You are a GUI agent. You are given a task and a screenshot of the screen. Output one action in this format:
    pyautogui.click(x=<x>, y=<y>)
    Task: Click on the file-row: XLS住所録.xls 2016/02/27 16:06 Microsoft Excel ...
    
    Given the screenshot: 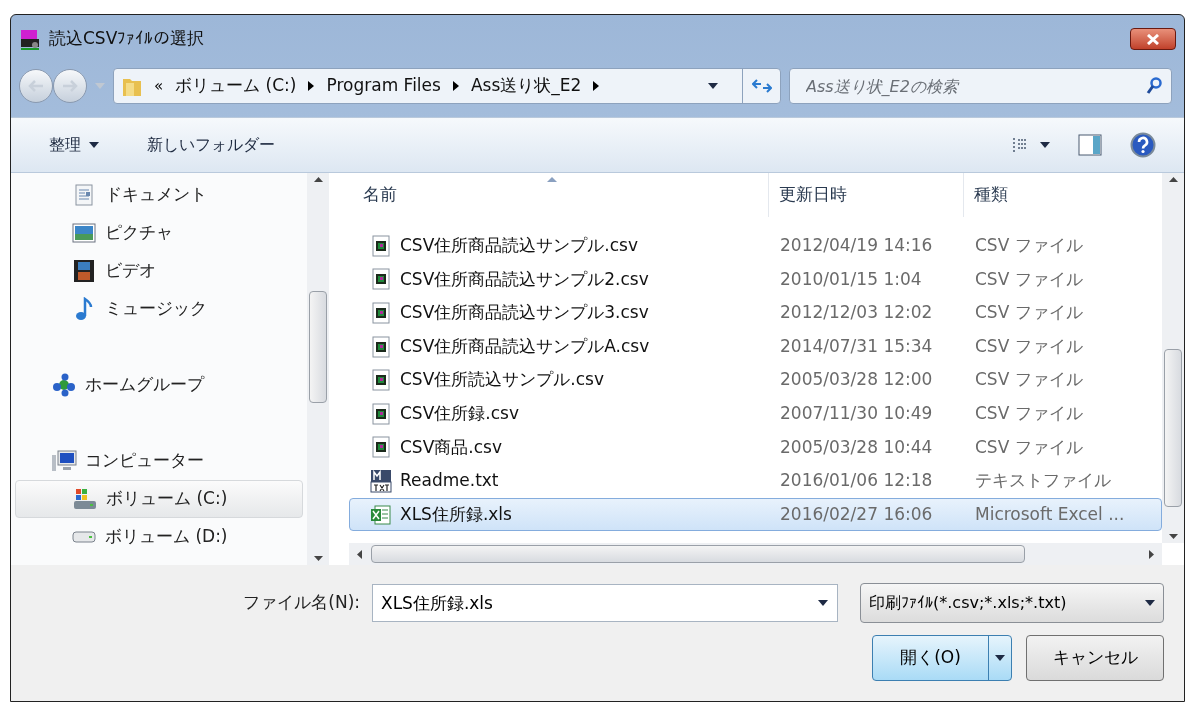 What is the action you would take?
    pyautogui.click(x=755, y=514)
    